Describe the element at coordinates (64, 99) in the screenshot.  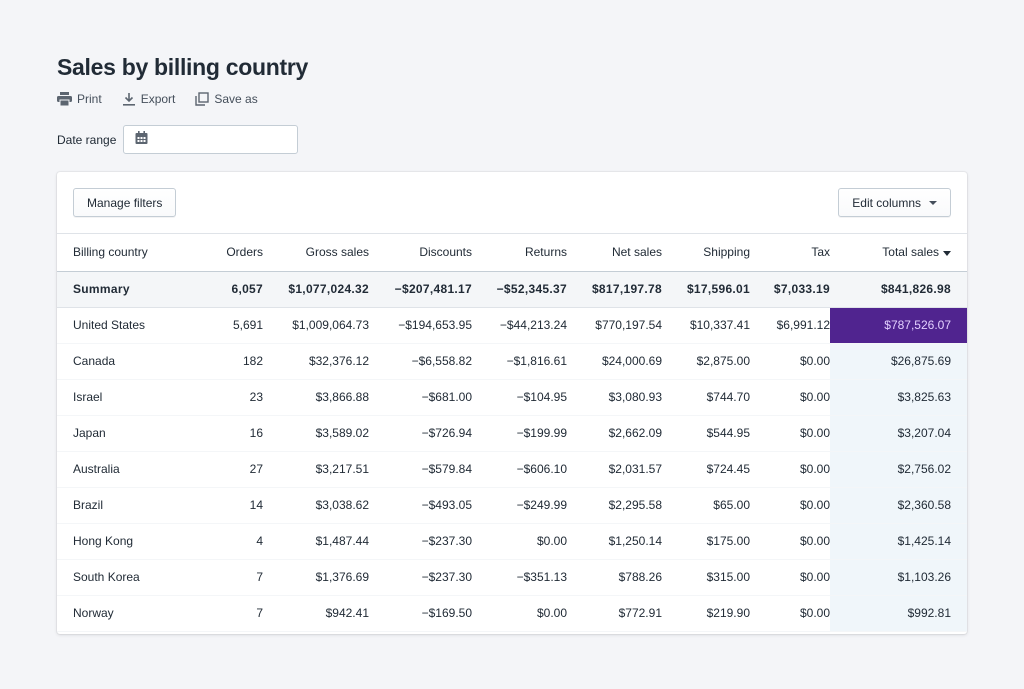
I see `print-icon` at that location.